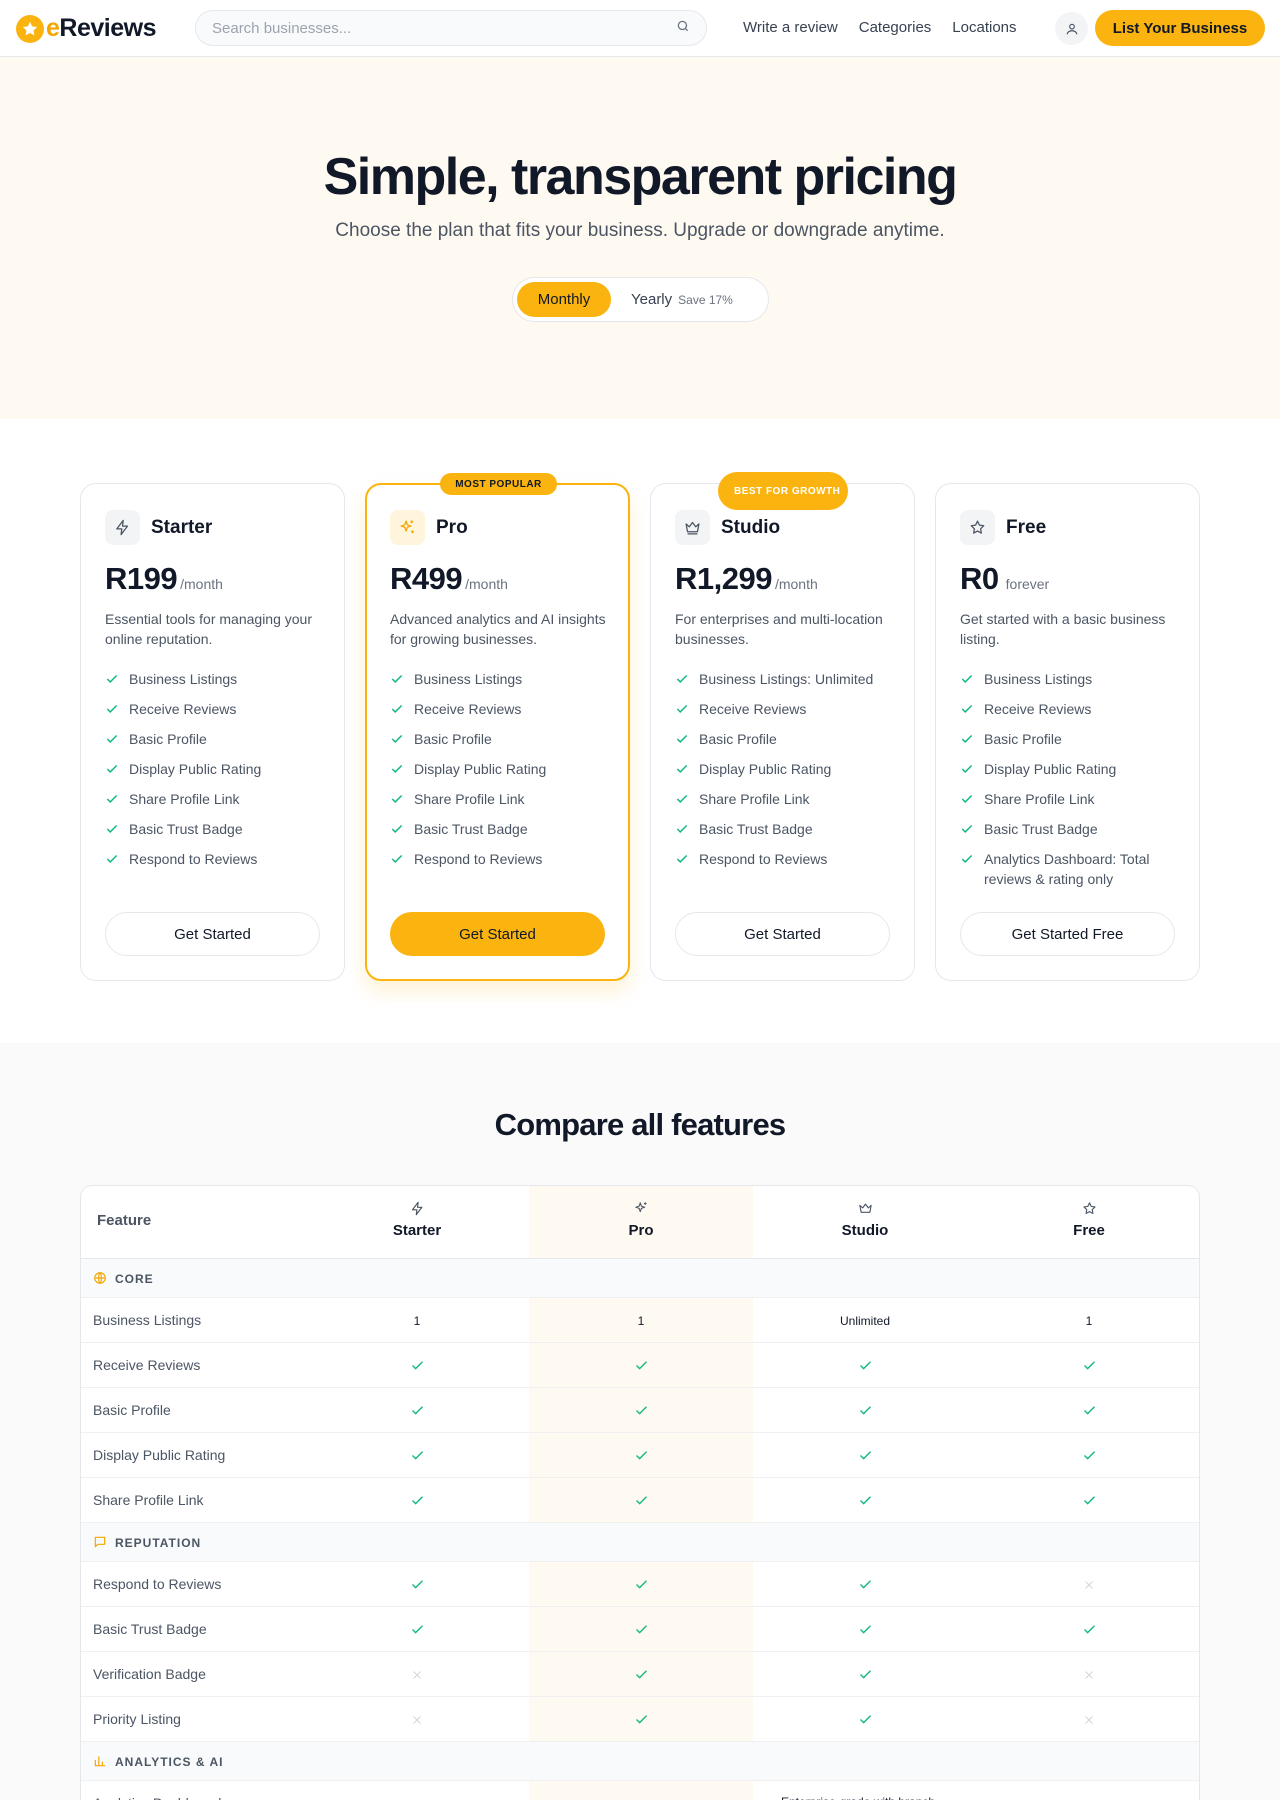 Image resolution: width=1280 pixels, height=1800 pixels. I want to click on table-cell: 1, so click(1089, 1320).